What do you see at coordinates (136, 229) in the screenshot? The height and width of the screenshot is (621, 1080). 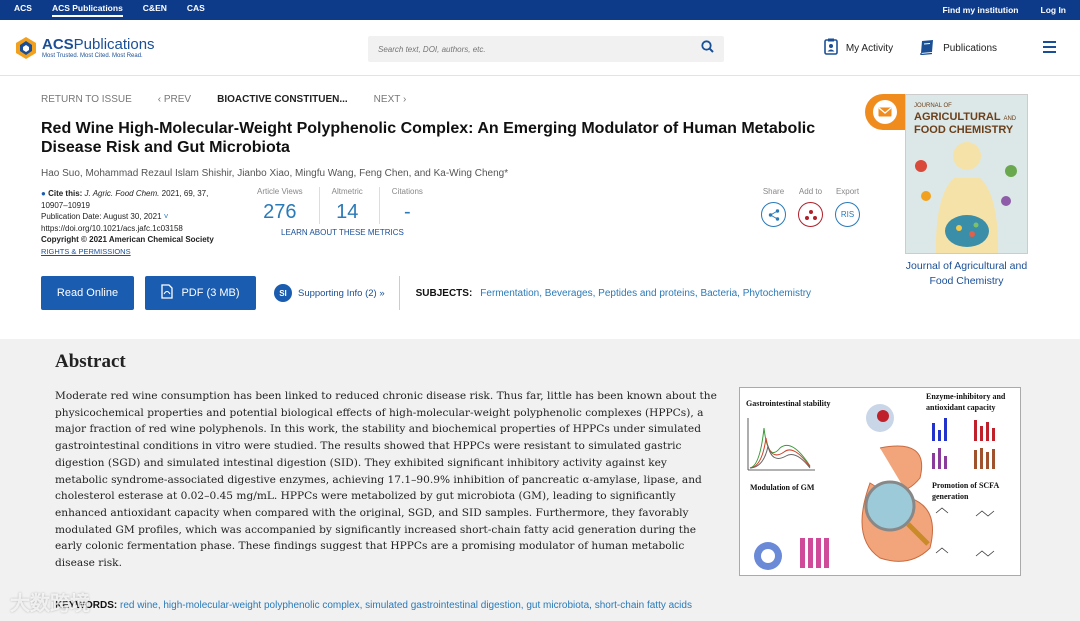 I see `doi-link: https://doi.org/10.1021/acs.jafc.1c03158` at bounding box center [136, 229].